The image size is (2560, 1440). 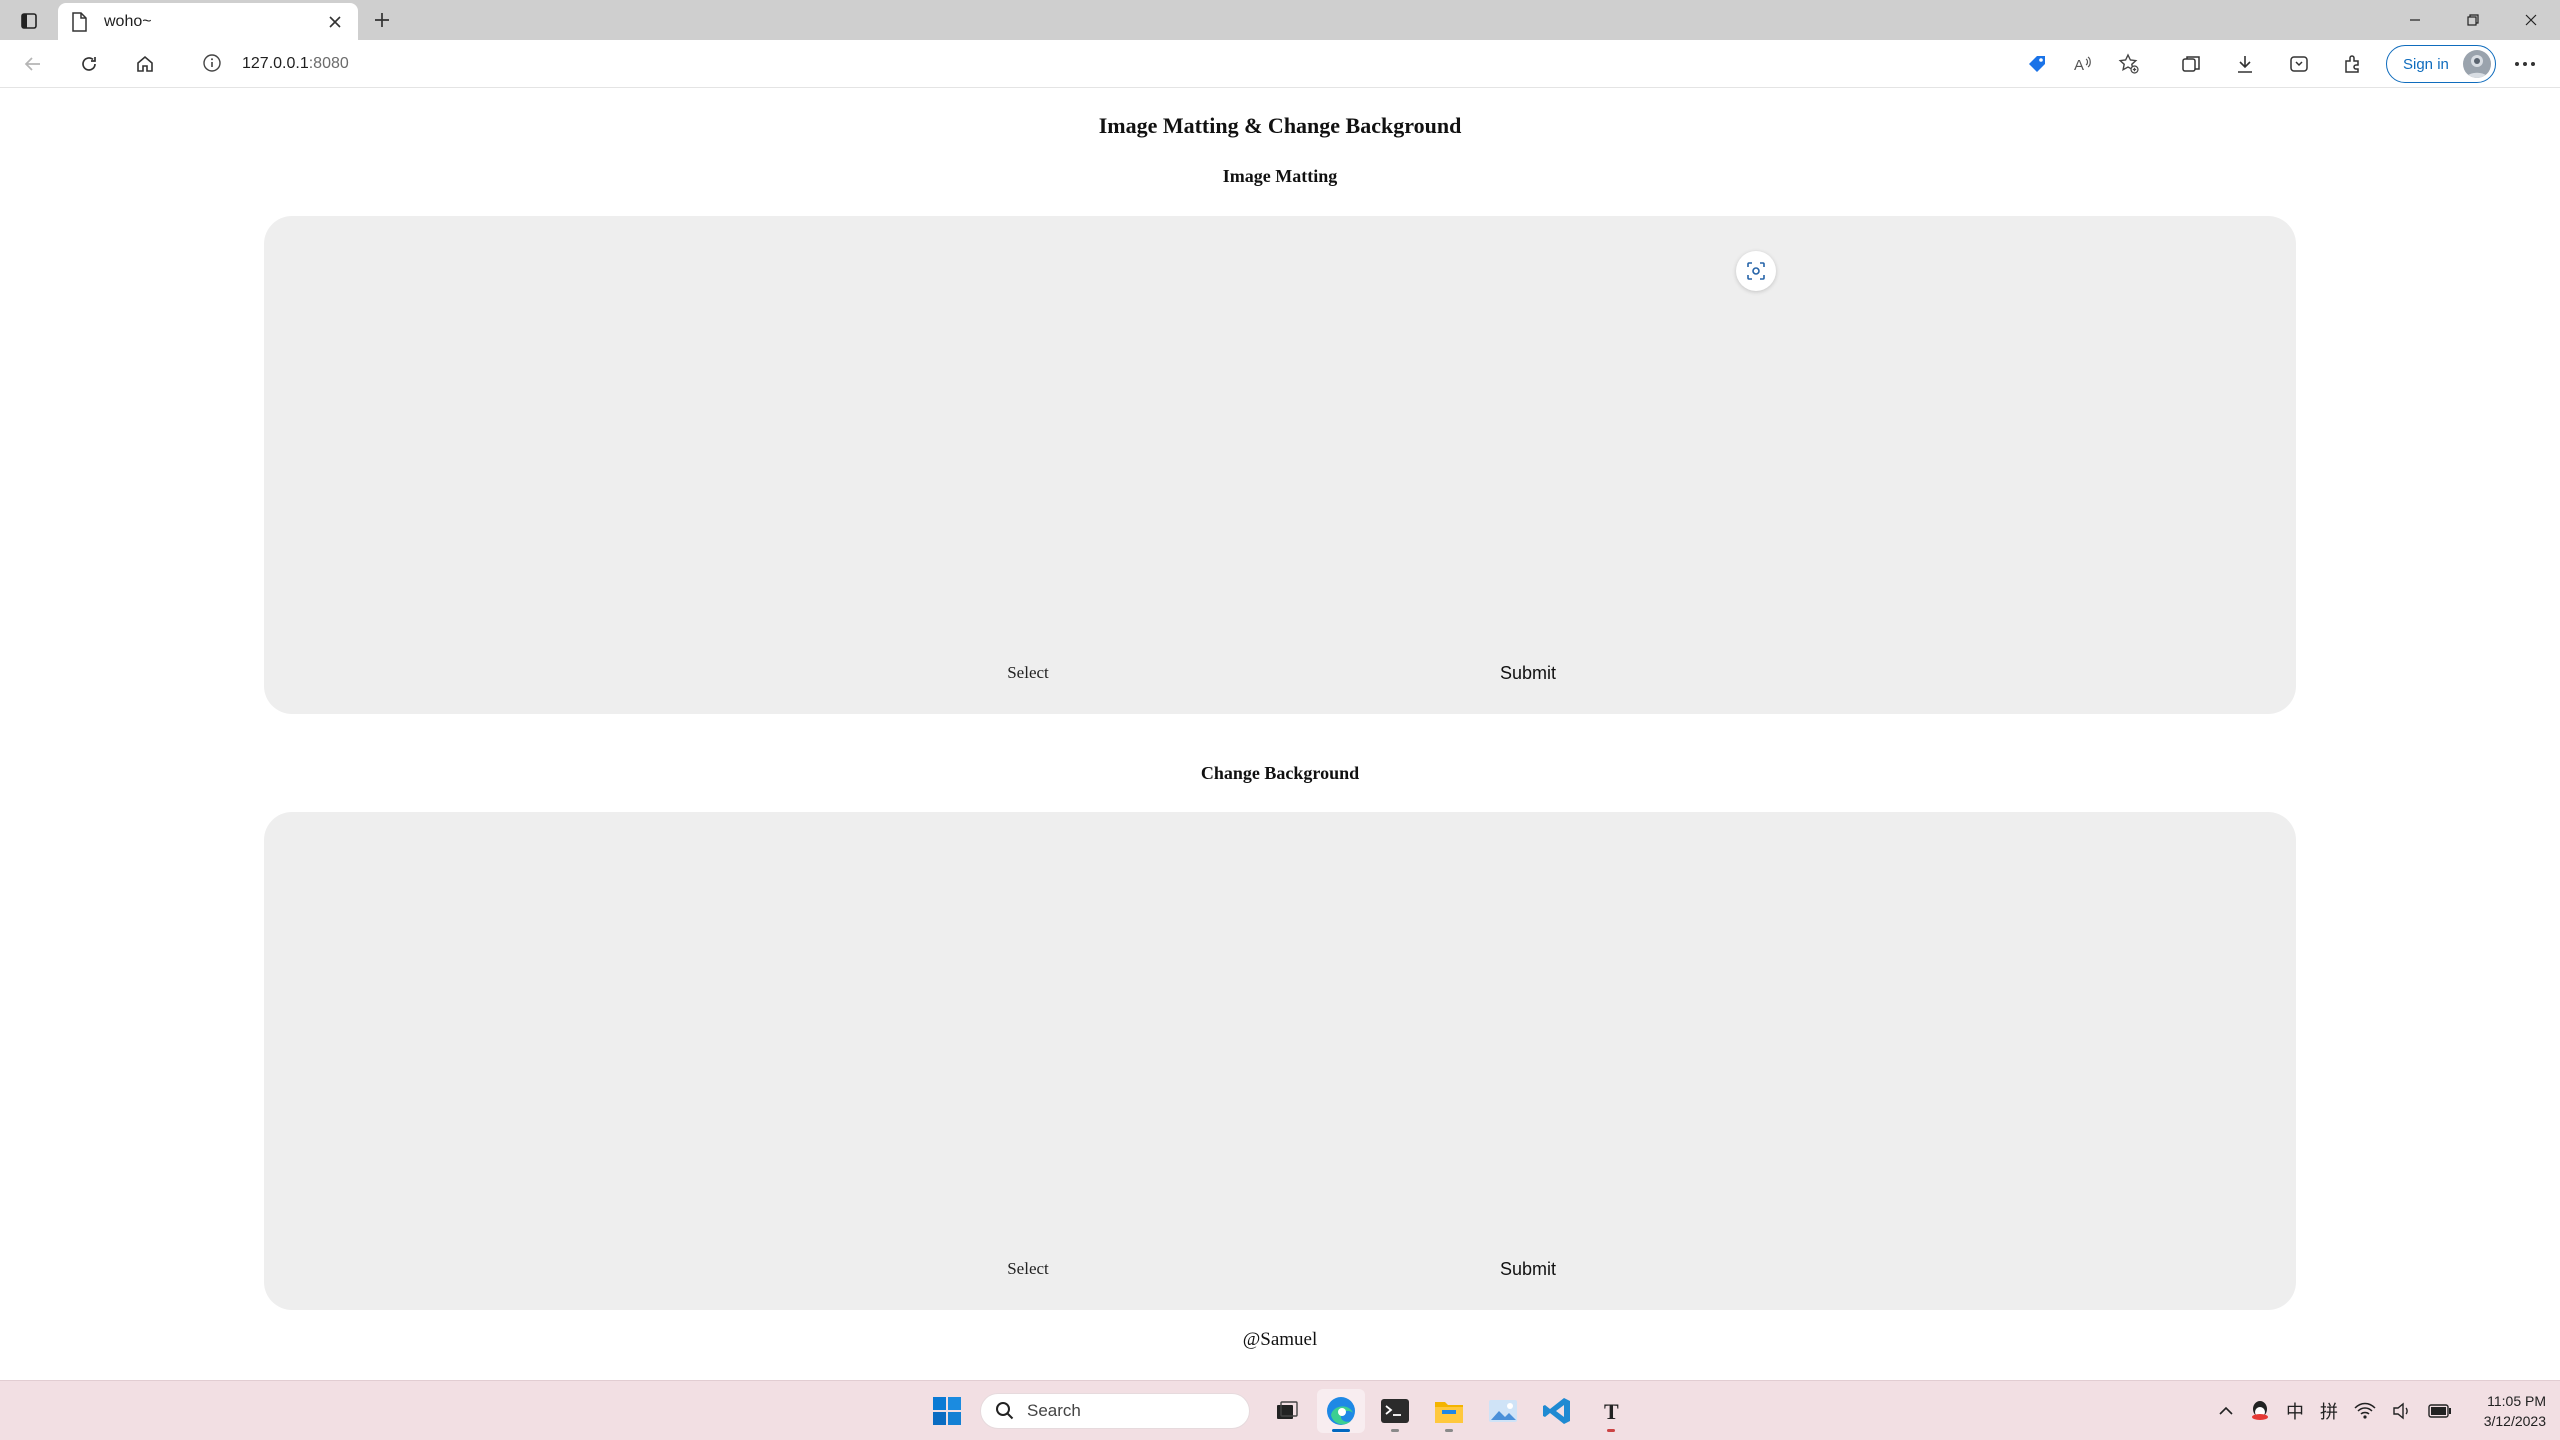 I want to click on url-host: 127.0.0.1, so click(x=275, y=63).